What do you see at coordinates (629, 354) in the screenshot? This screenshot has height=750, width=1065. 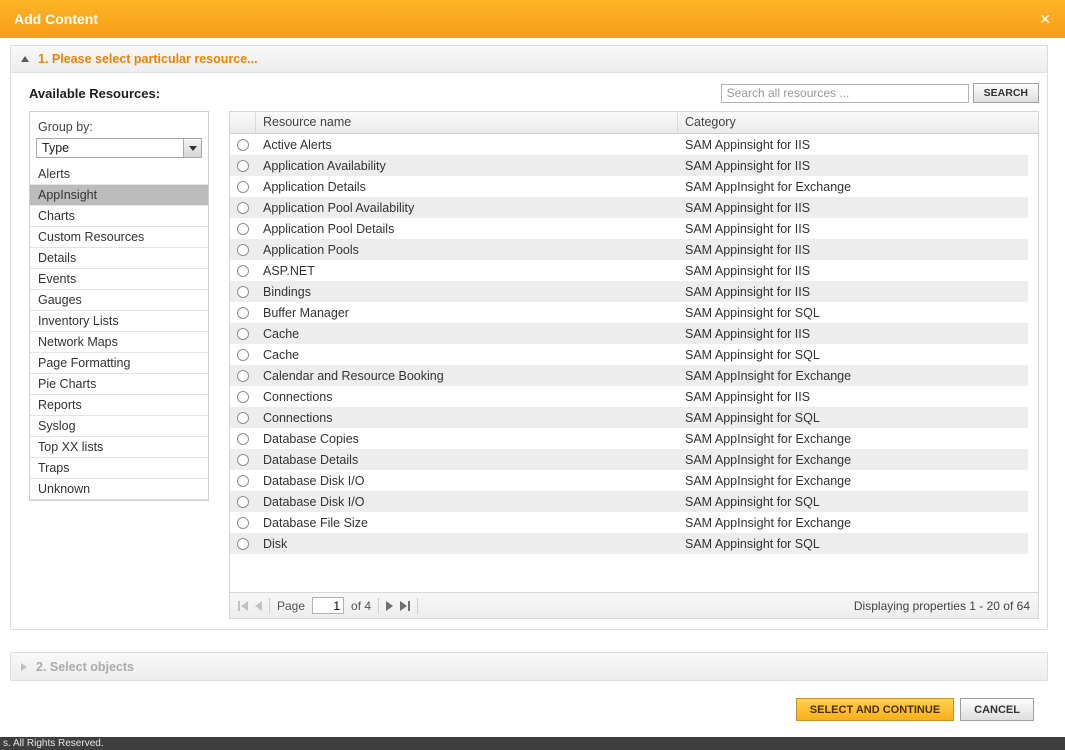 I see `table-row: Cache SAM Appinsight for SQL` at bounding box center [629, 354].